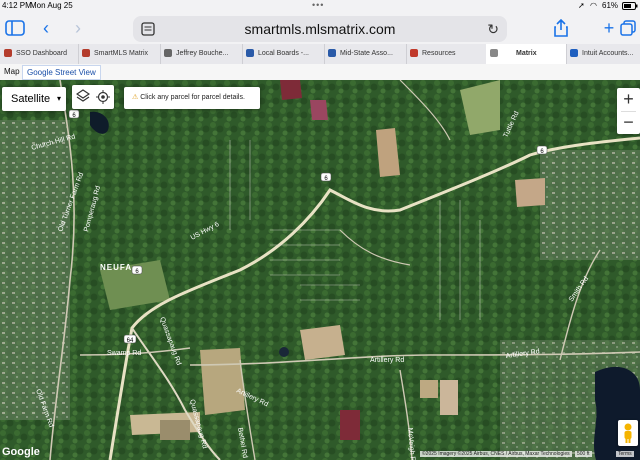 The width and height of the screenshot is (640, 460). Describe the element at coordinates (46, 28) in the screenshot. I see `back-icon: ‹` at that location.